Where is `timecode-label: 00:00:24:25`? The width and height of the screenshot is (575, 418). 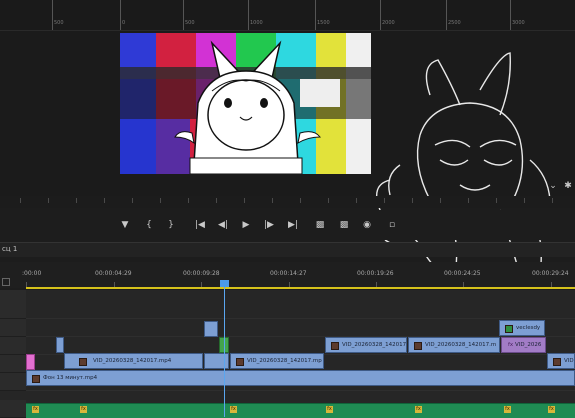 timecode-label: 00:00:24:25 is located at coordinates (462, 273).